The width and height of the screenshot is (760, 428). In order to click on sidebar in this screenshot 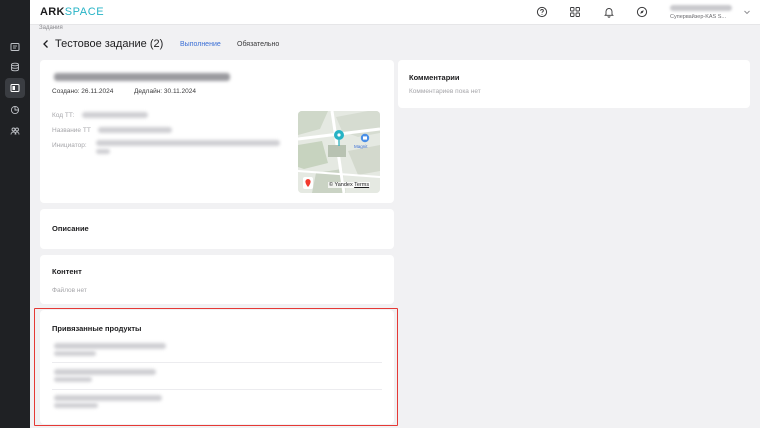, I will do `click(15, 214)`.